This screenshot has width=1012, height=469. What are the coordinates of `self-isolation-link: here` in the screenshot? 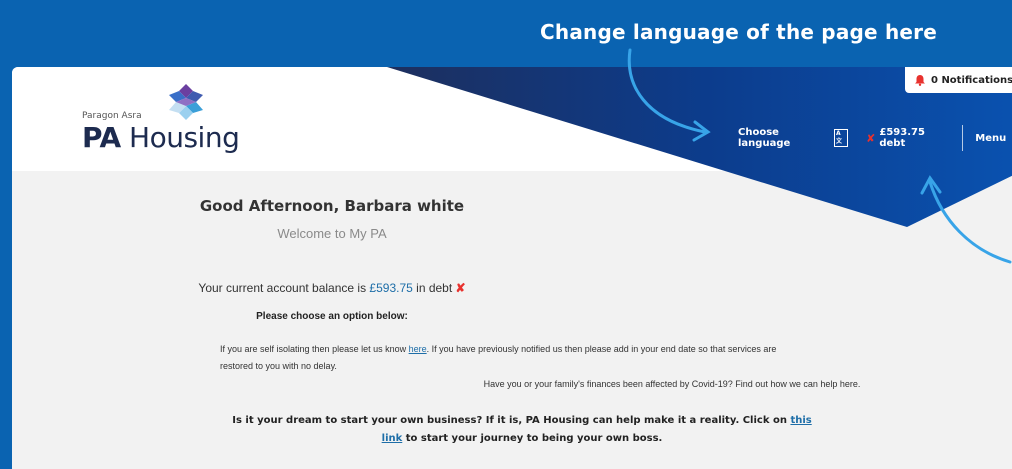 It's located at (418, 349).